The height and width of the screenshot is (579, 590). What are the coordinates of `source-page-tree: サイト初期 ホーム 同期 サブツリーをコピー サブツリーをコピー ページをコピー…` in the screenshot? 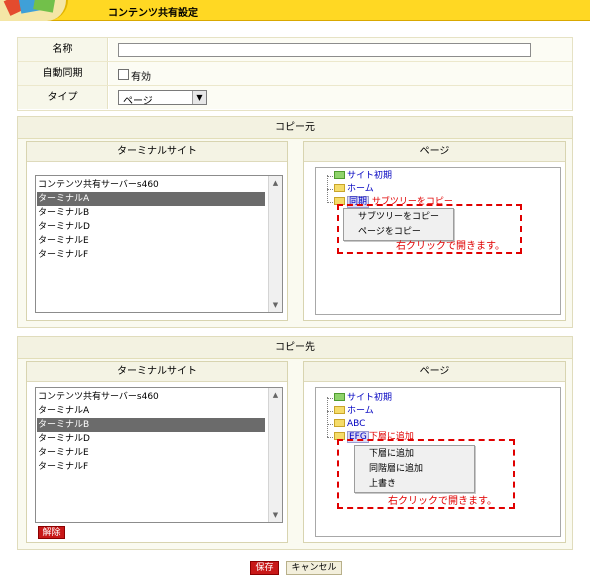 It's located at (438, 241).